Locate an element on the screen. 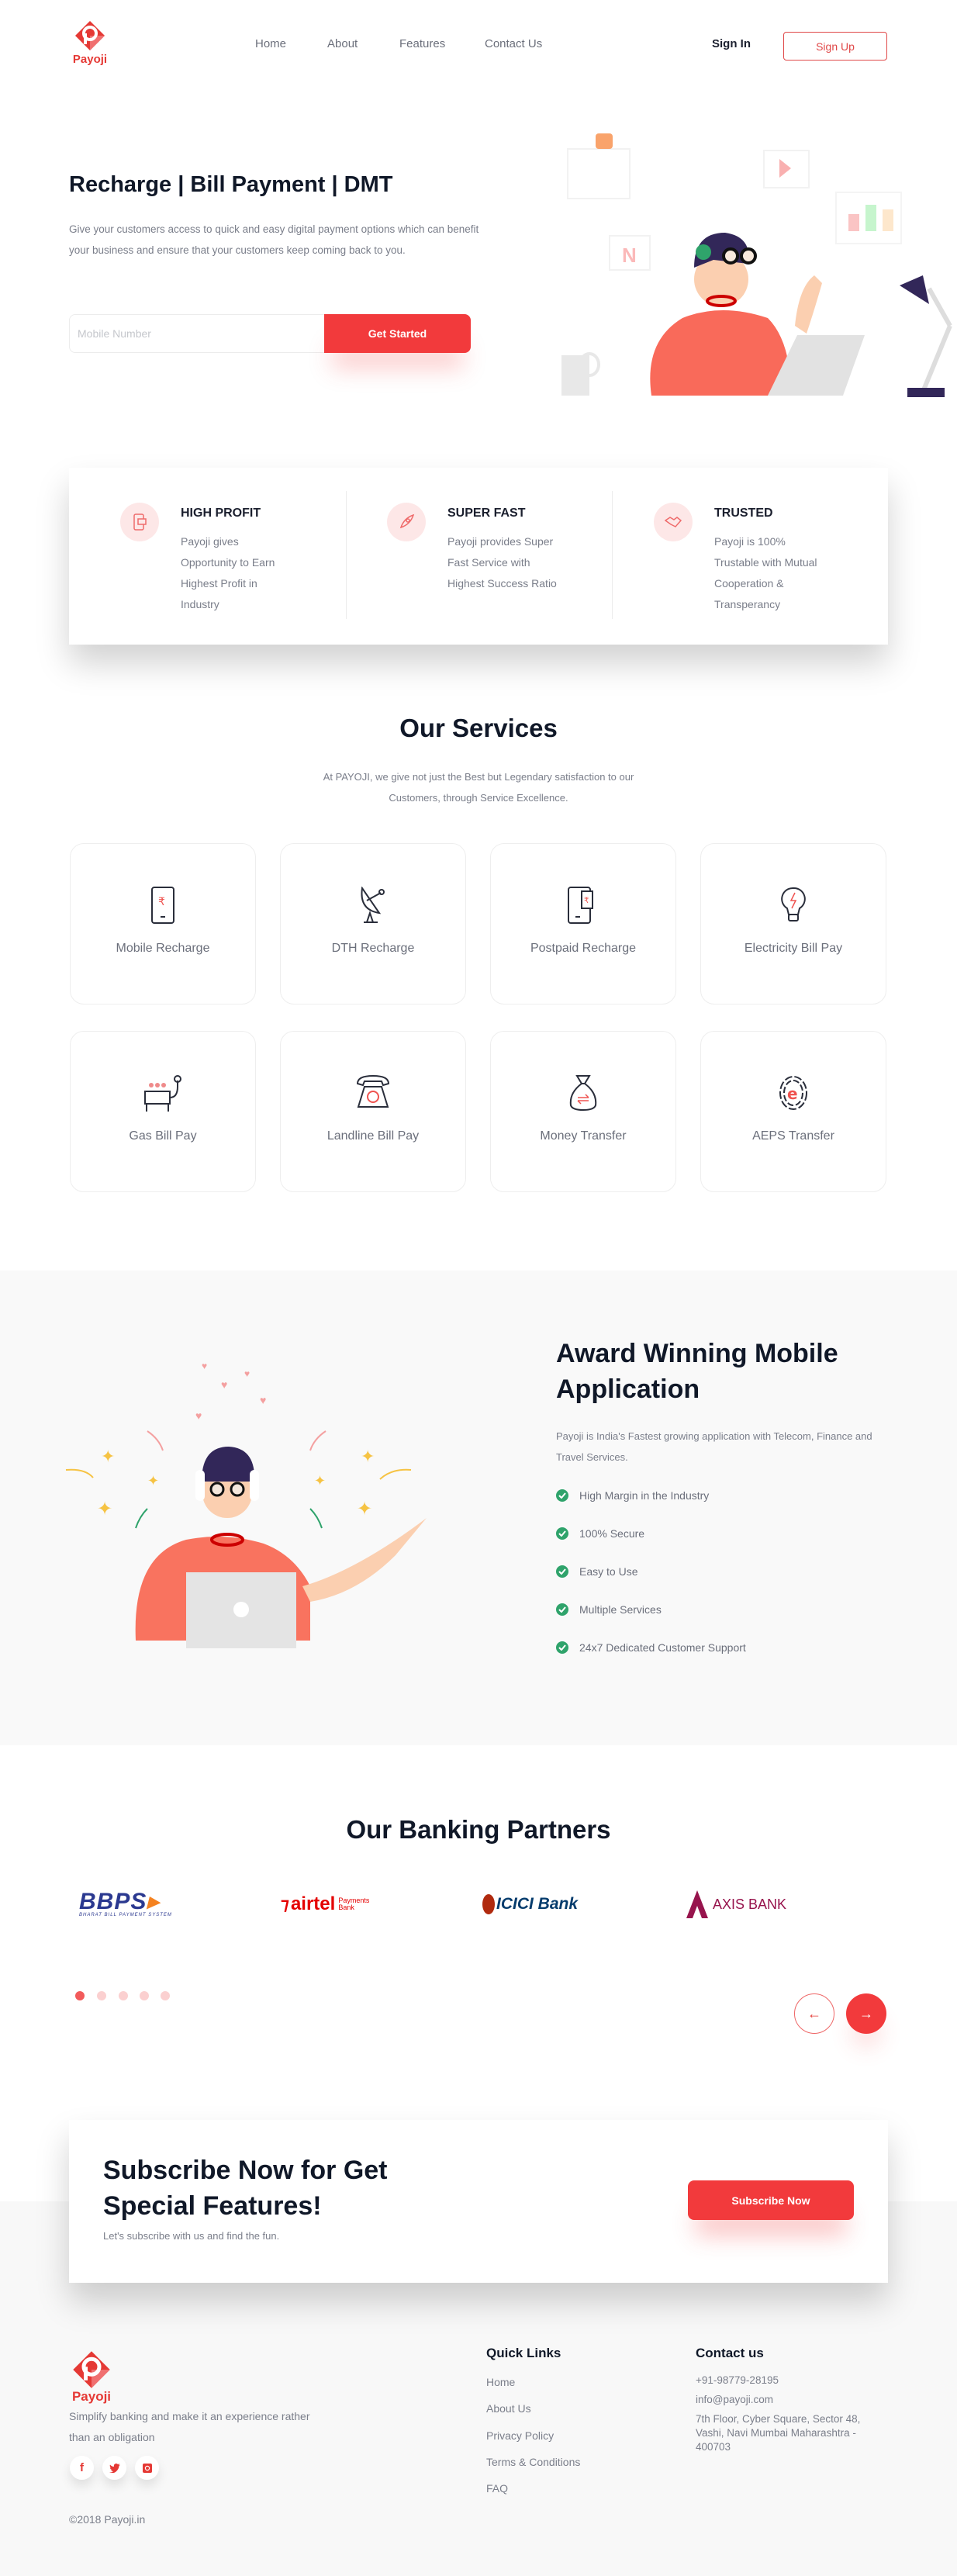  carousel-prev-button: ← is located at coordinates (814, 2013).